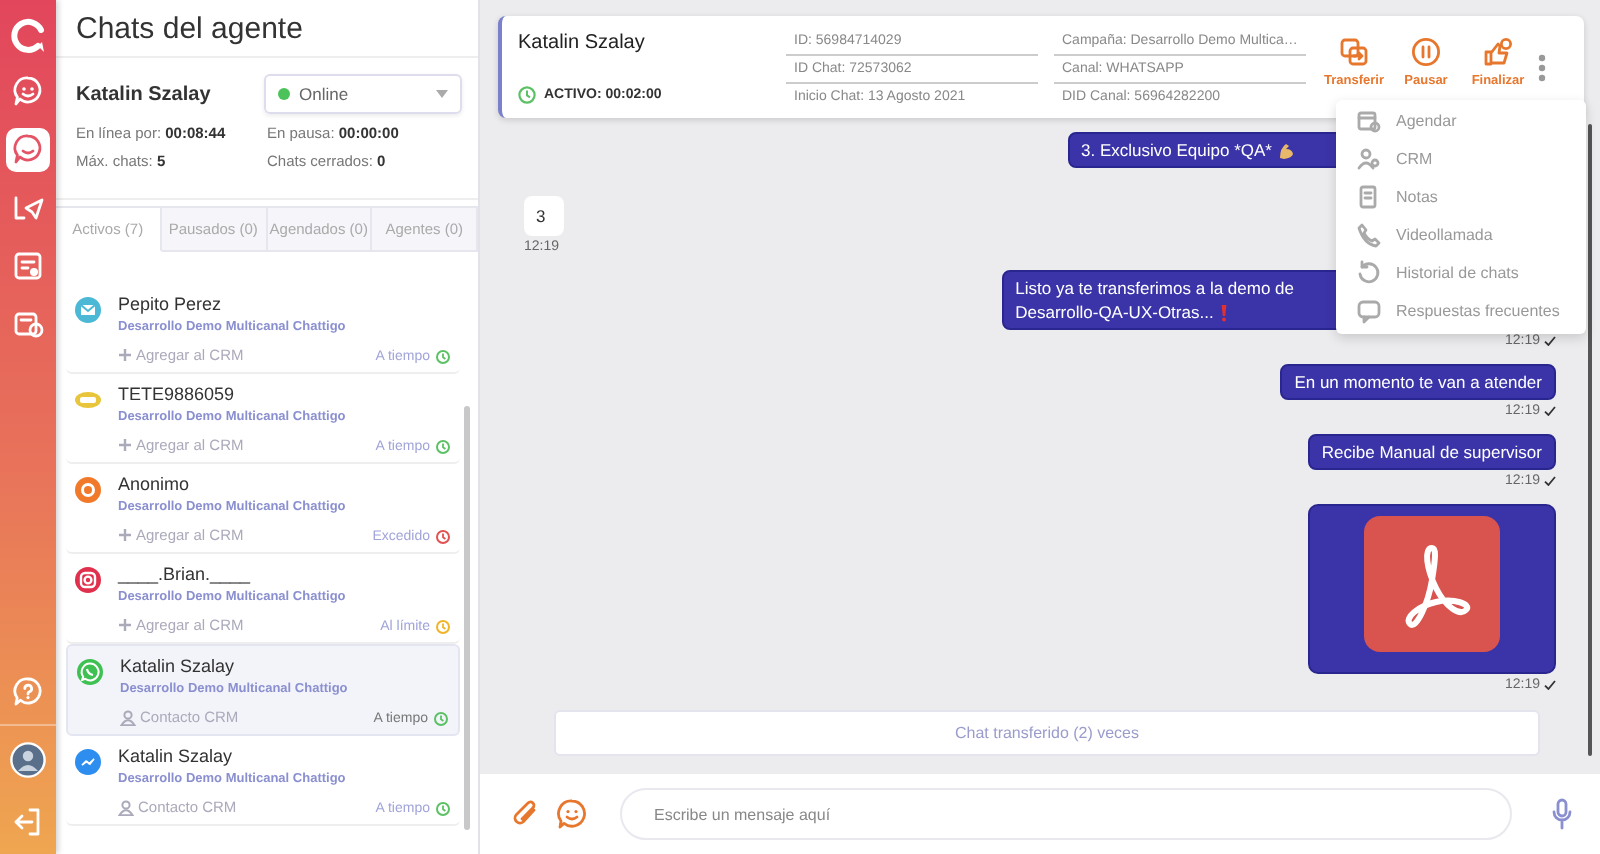 The image size is (1600, 854). What do you see at coordinates (28, 36) in the screenshot?
I see `logo-icon` at bounding box center [28, 36].